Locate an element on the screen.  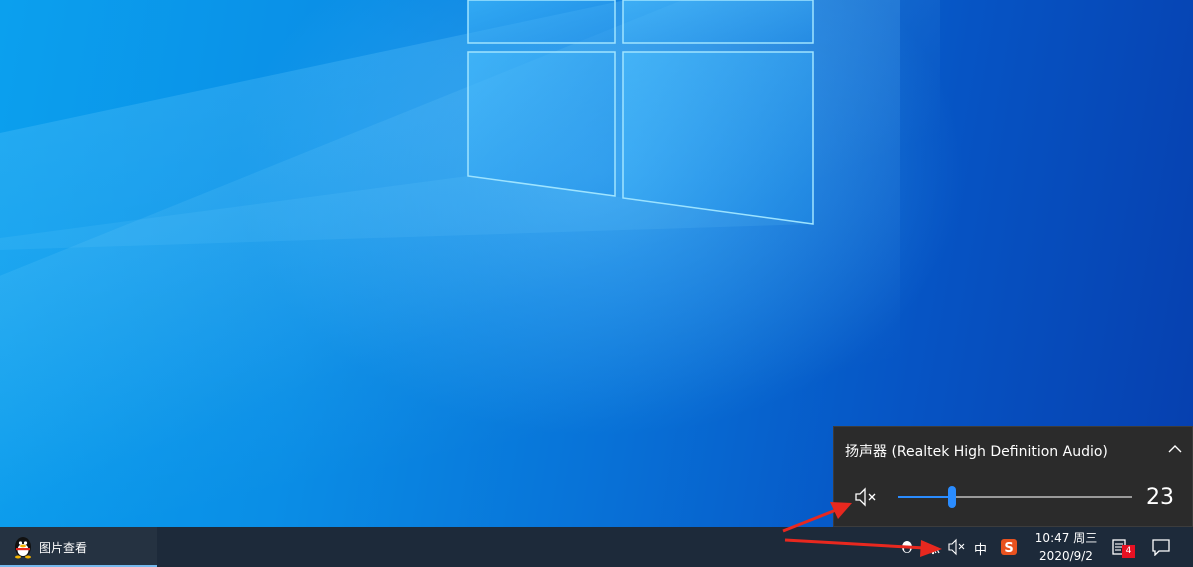
volume-slider-thumb is located at coordinates (951, 497).